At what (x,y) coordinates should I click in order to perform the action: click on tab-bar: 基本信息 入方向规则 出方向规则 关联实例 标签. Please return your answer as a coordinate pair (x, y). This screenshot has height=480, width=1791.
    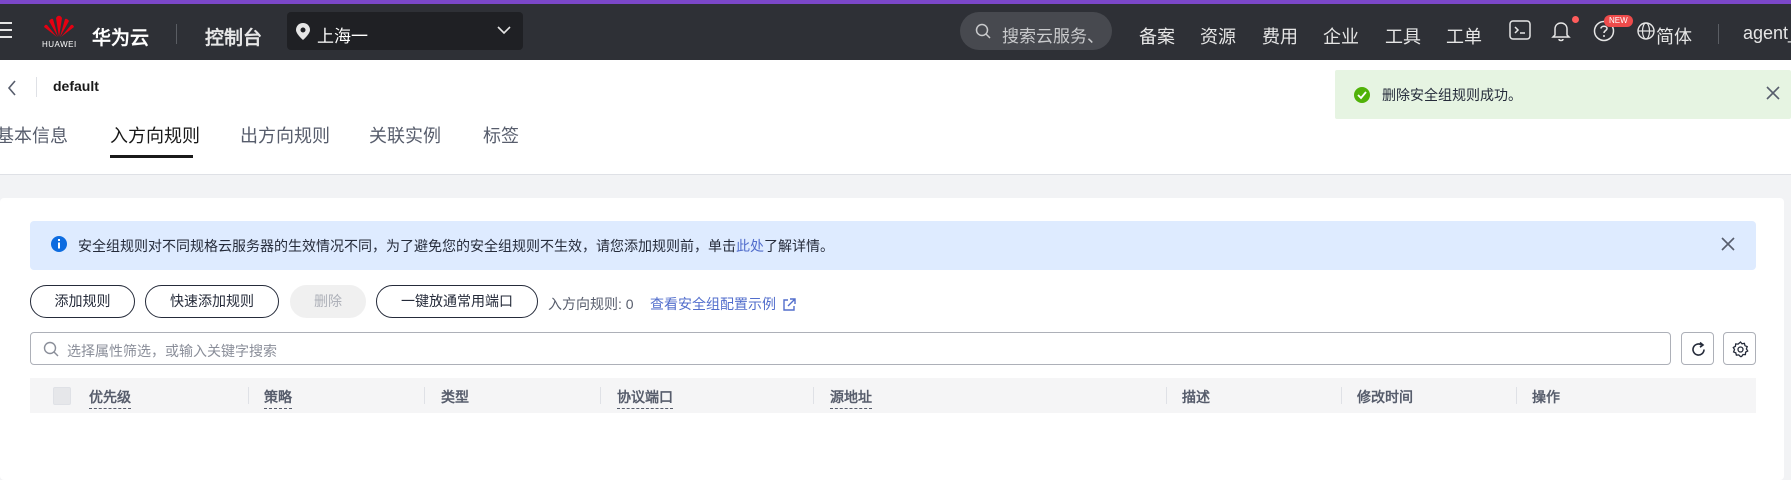
    Looking at the image, I should click on (300, 142).